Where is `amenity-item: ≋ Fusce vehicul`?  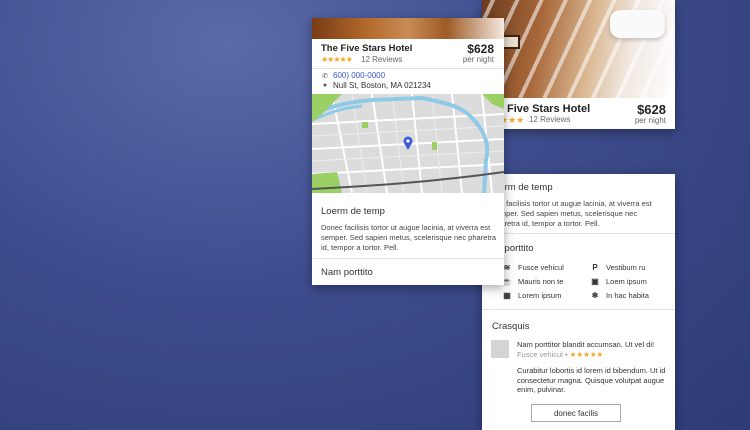 amenity-item: ≋ Fusce vehicul is located at coordinates (533, 267).